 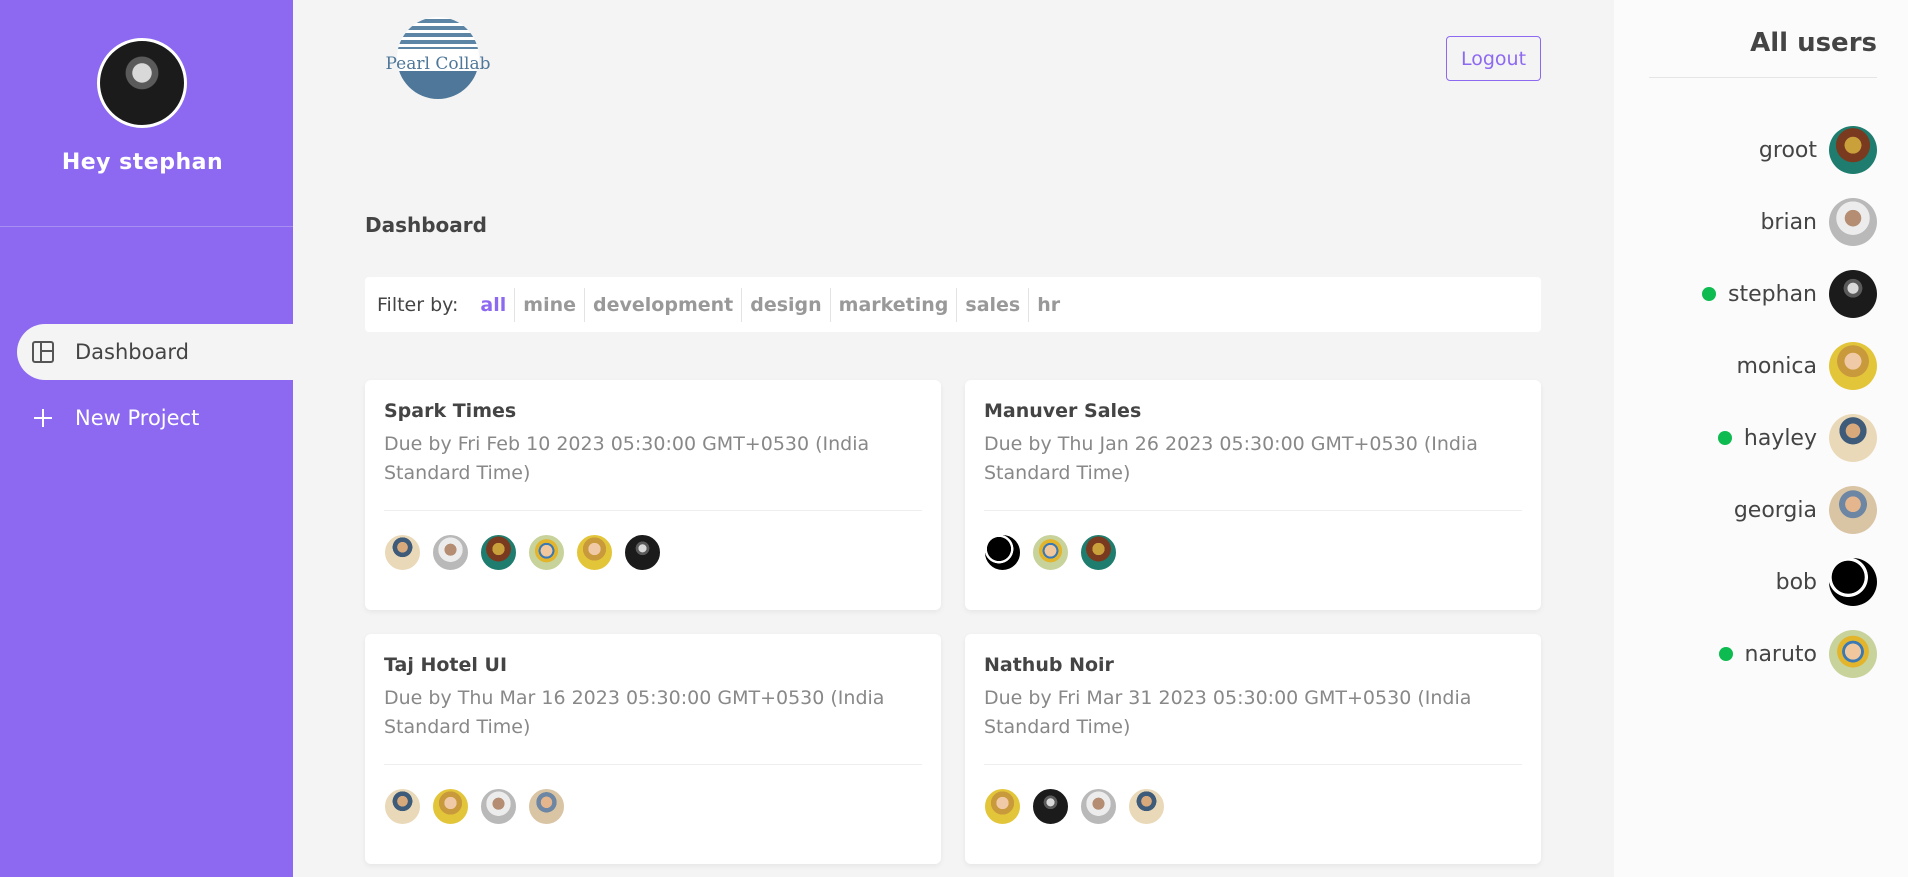 What do you see at coordinates (418, 304) in the screenshot?
I see `filter-label: Filter by:` at bounding box center [418, 304].